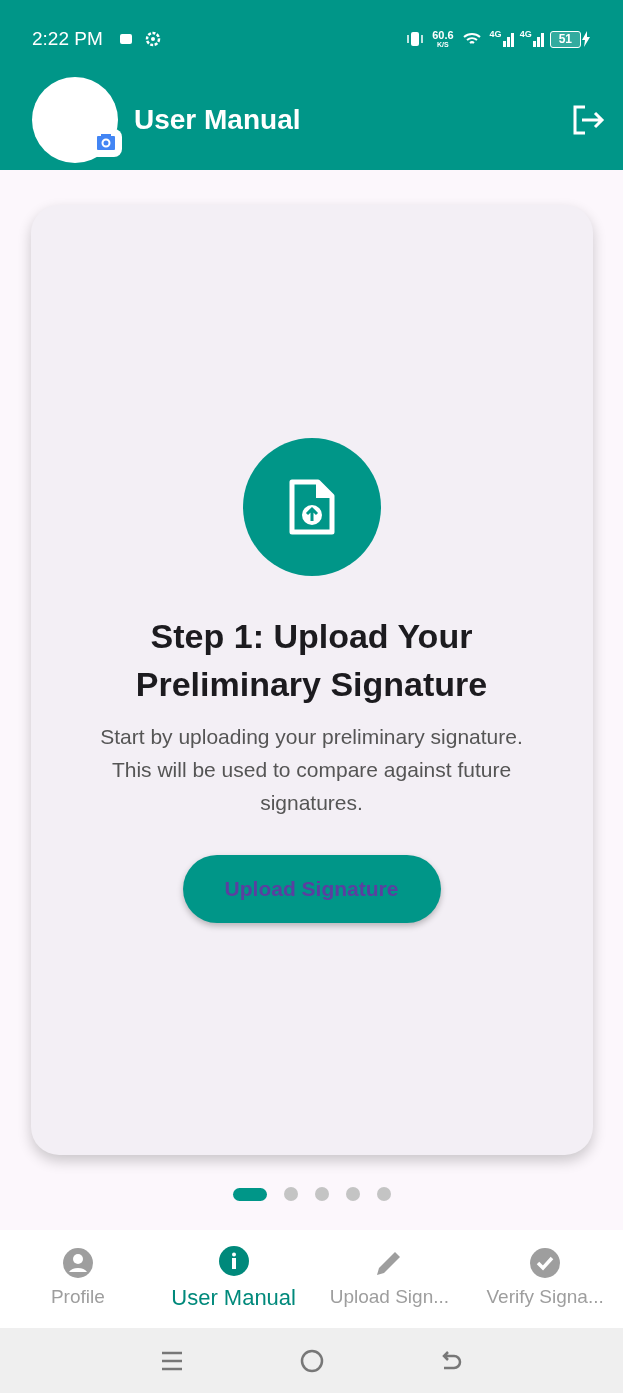 Image resolution: width=623 pixels, height=1393 pixels. Describe the element at coordinates (589, 120) in the screenshot. I see `logout-icon` at that location.